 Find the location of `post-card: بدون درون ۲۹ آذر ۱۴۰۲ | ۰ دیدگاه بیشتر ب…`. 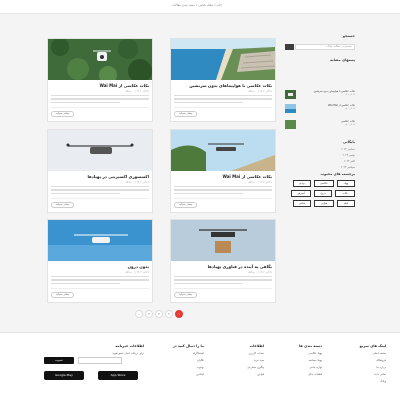

post-card: بدون درون ۲۹ آذر ۱۴۰۲ | ۰ دیدگاه بیشتر ب… is located at coordinates (100, 261).